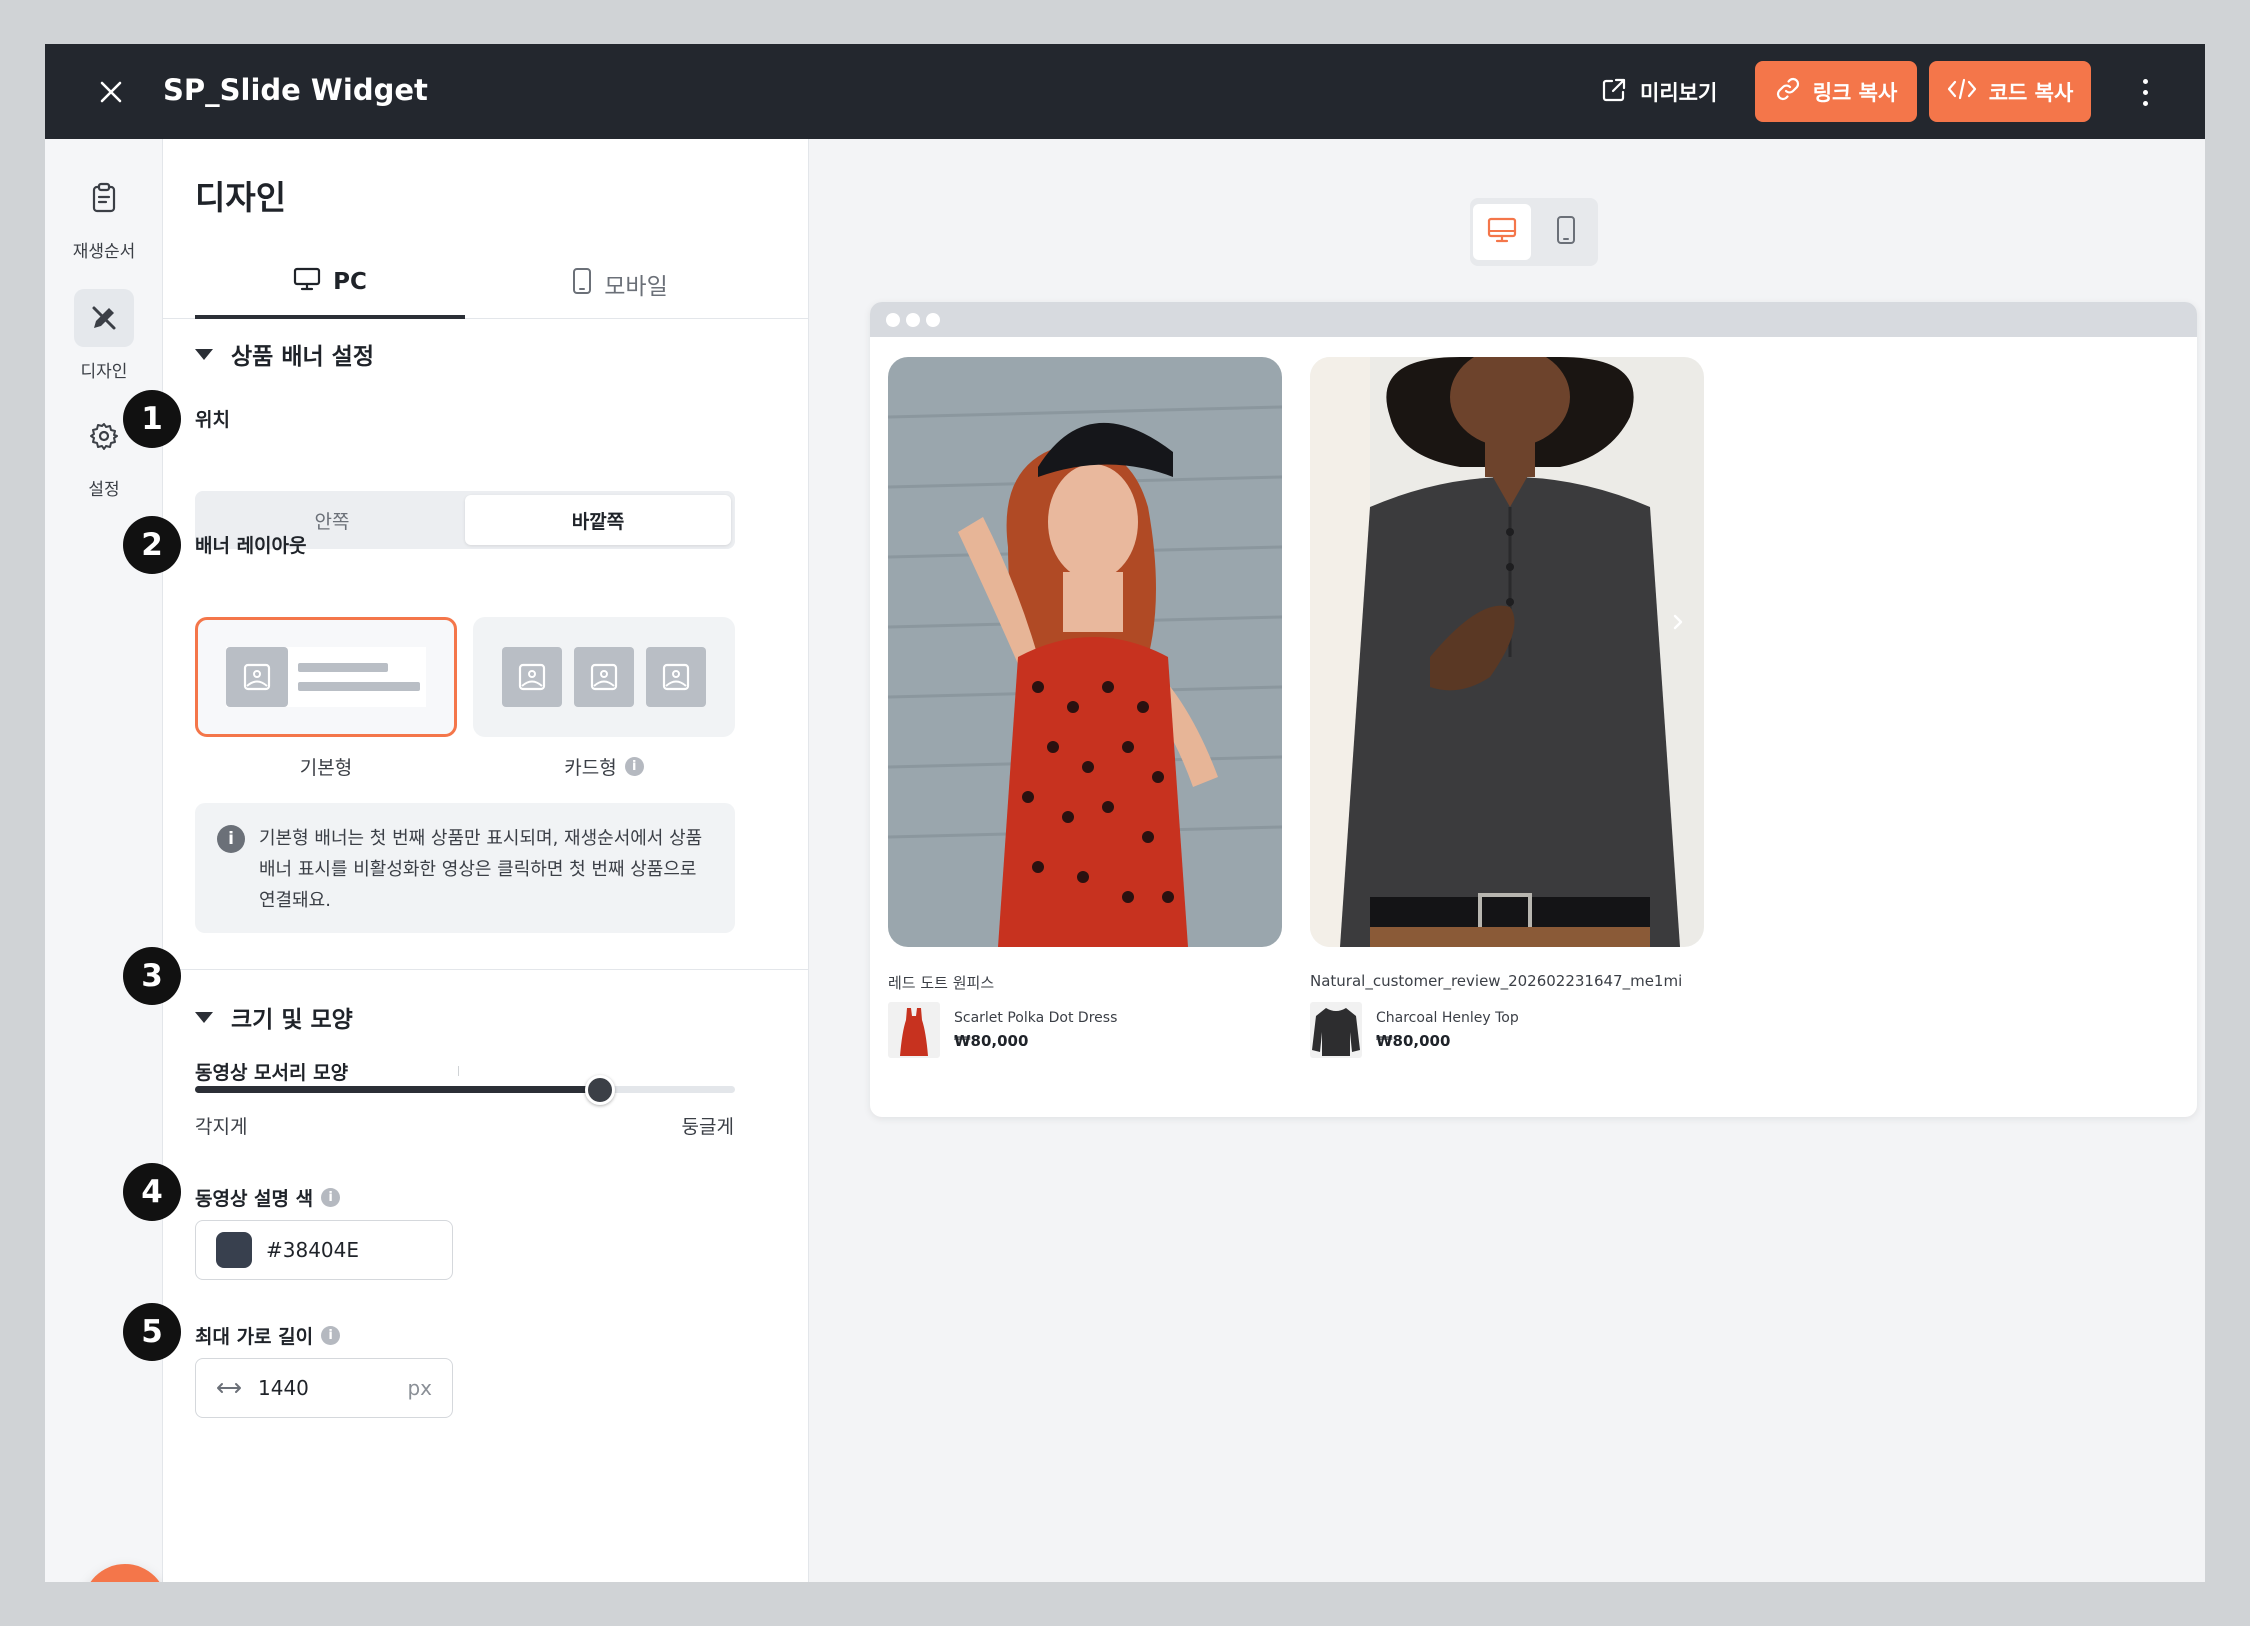 The height and width of the screenshot is (1626, 2250). Describe the element at coordinates (598, 520) in the screenshot. I see `position-option-outside: 바깥쪽` at that location.